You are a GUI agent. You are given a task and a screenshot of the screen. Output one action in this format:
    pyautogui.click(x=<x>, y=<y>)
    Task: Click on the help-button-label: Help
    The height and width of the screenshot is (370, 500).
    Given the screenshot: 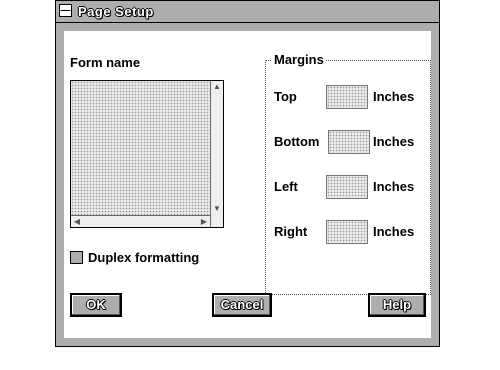 What is the action you would take?
    pyautogui.click(x=397, y=304)
    